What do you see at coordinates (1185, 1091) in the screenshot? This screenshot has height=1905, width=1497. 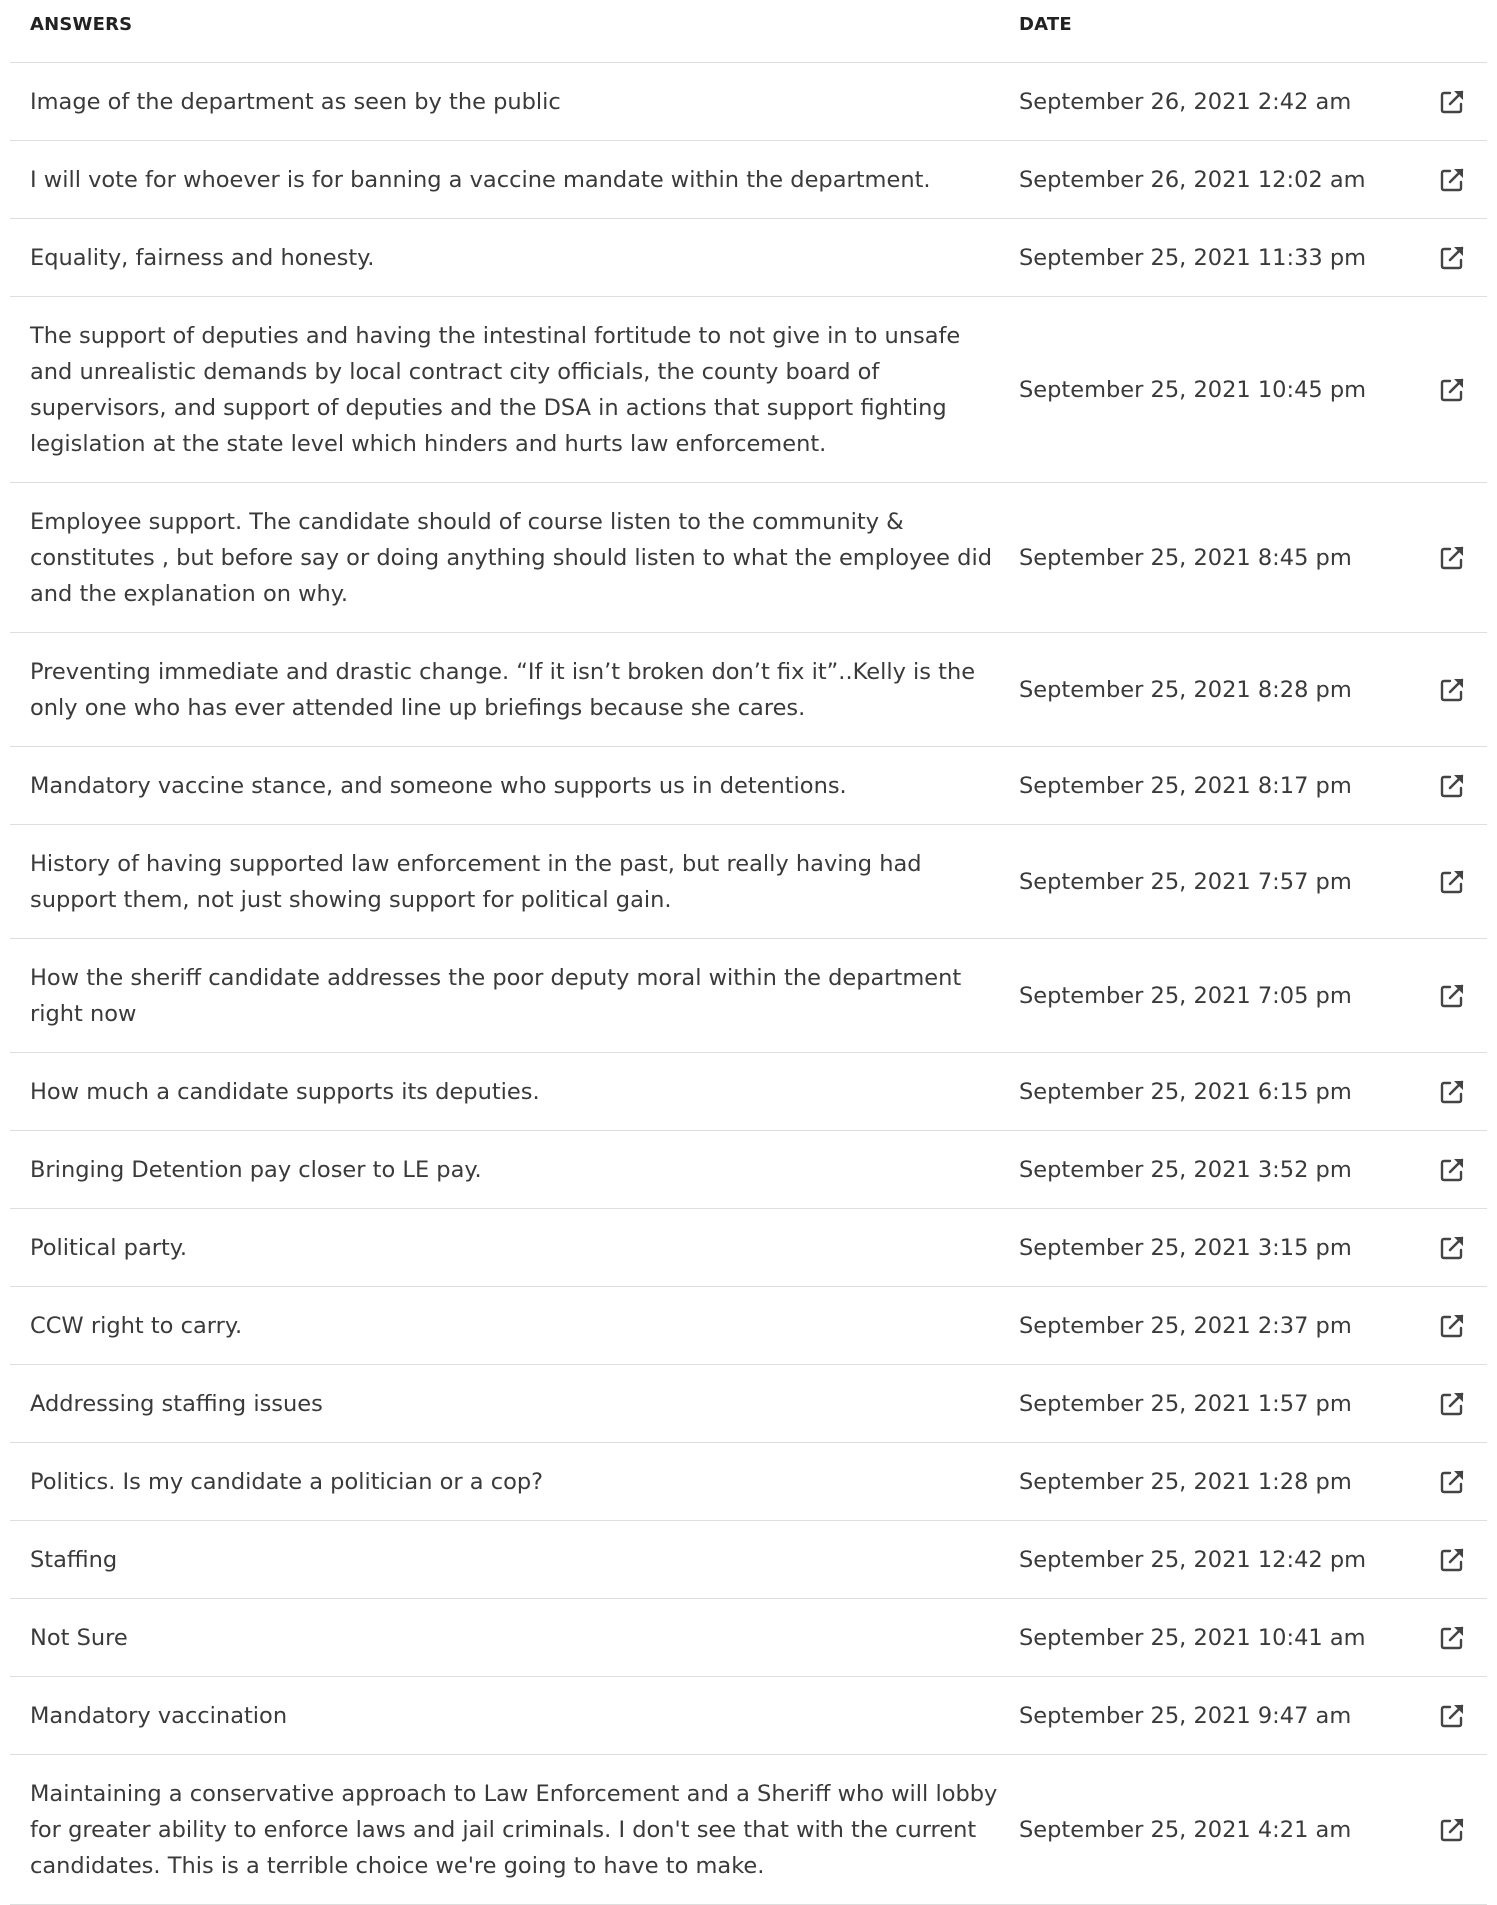 I see `answer-date: September 25, 2021 6:15 pm` at bounding box center [1185, 1091].